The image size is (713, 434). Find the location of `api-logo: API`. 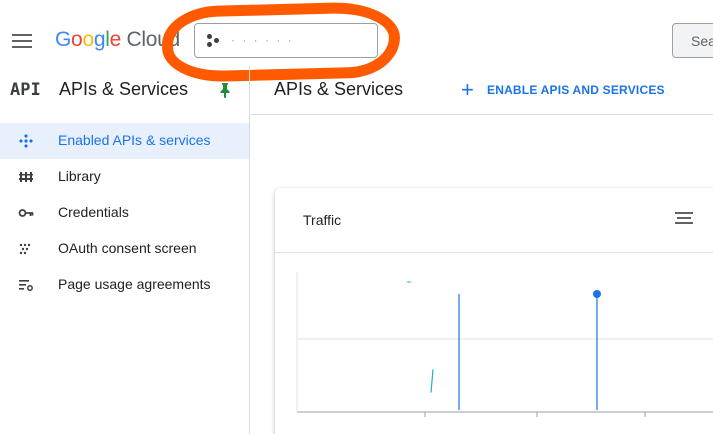

api-logo: API is located at coordinates (25, 90).